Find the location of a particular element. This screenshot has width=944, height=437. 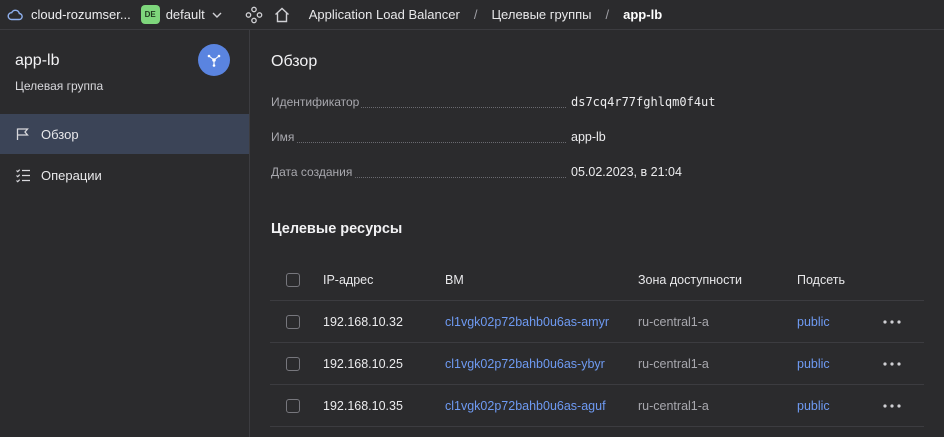

sidebar-item-label: Обзор is located at coordinates (60, 134).